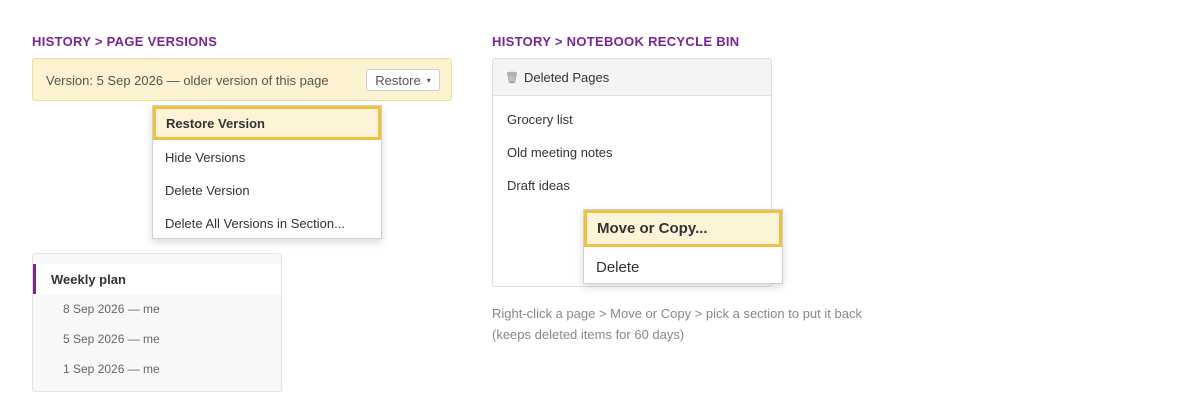 The image size is (1200, 415). Describe the element at coordinates (540, 119) in the screenshot. I see `deleted-page-item: Grocery list` at that location.